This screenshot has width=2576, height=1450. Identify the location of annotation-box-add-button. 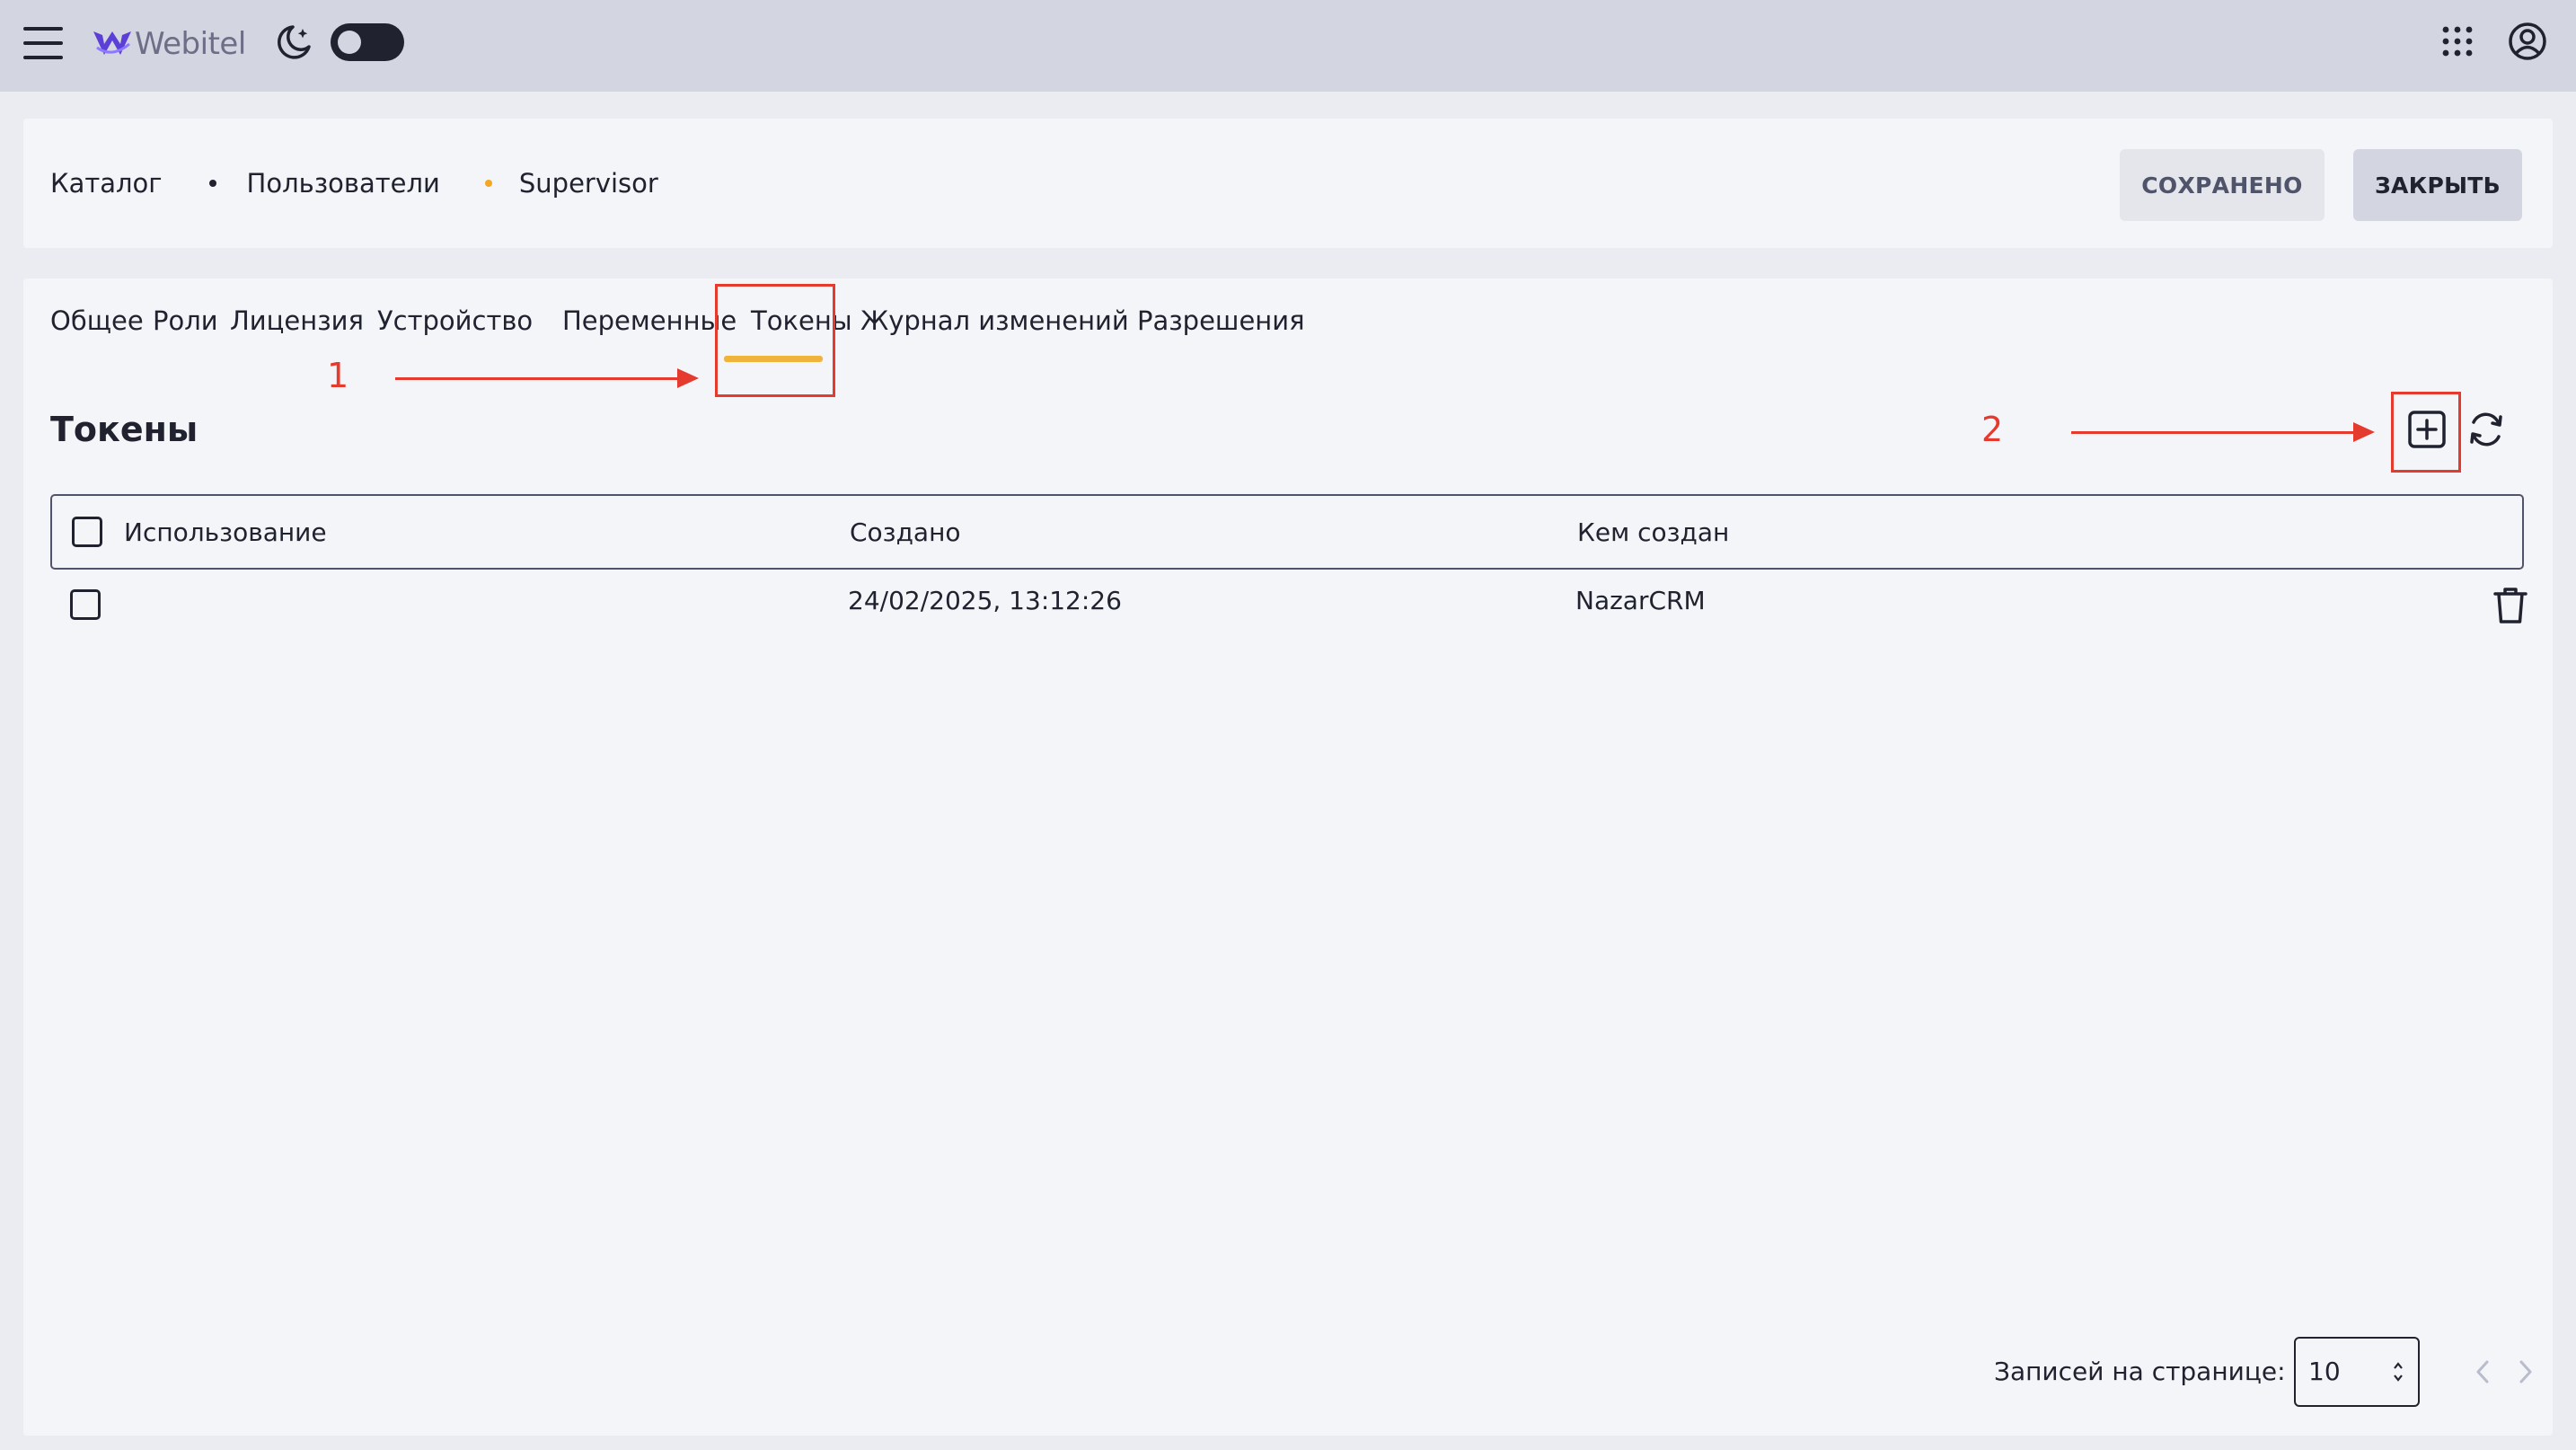
(2426, 432).